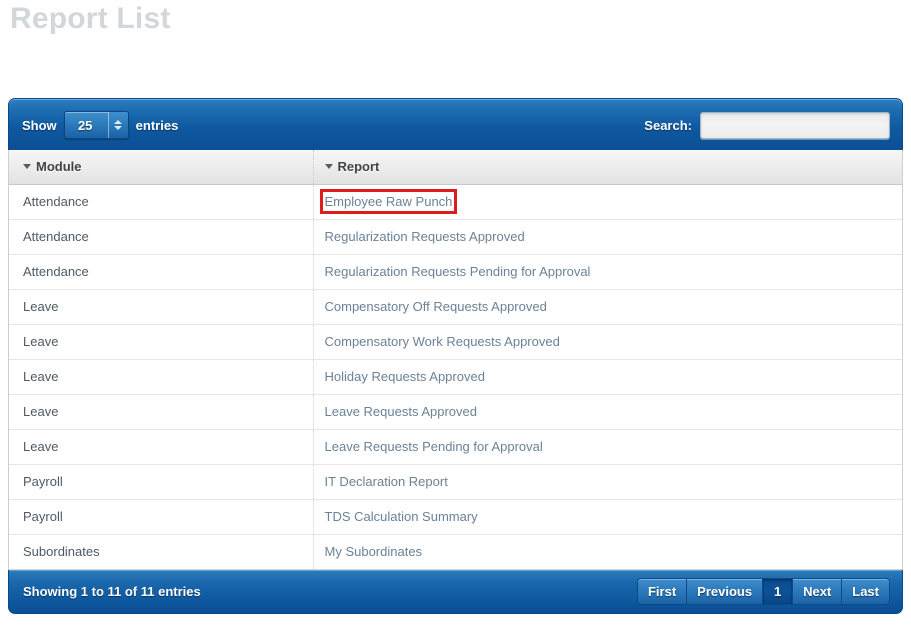  Describe the element at coordinates (161, 552) in the screenshot. I see `cell-module: Subordinates` at that location.